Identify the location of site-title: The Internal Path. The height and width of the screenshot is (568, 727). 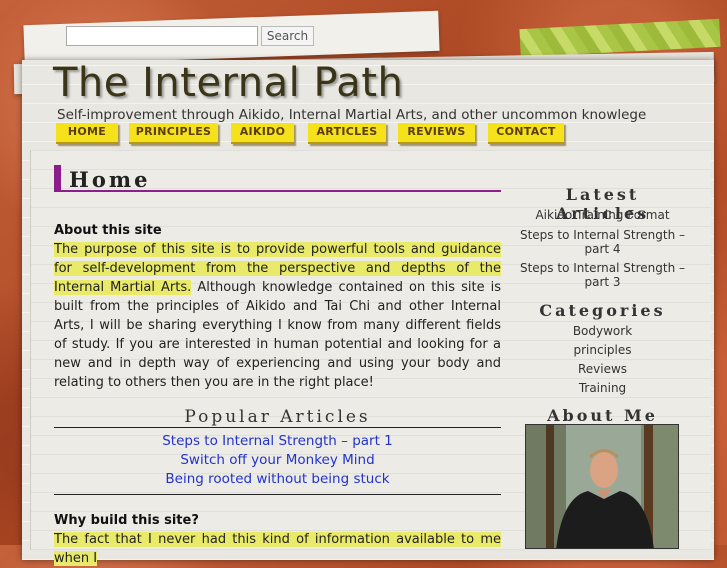
(228, 83).